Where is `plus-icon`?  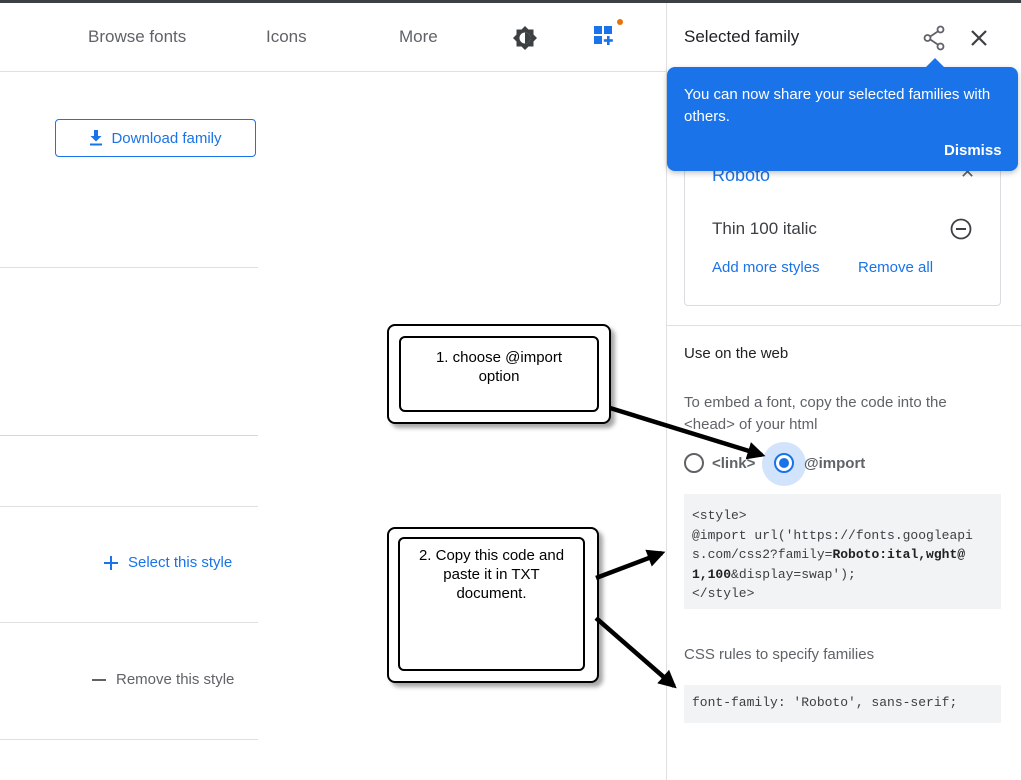
plus-icon is located at coordinates (111, 562).